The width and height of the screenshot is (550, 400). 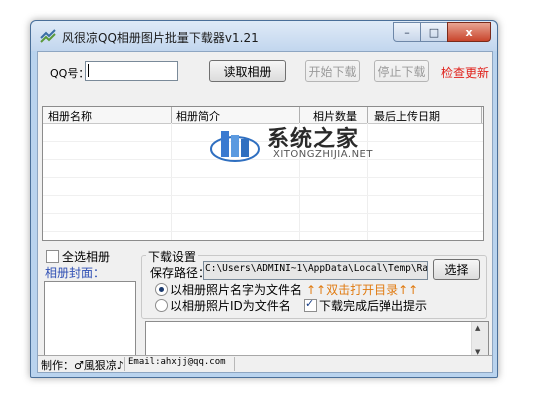 What do you see at coordinates (477, 328) in the screenshot?
I see `scroll-up-icon: ▲` at bounding box center [477, 328].